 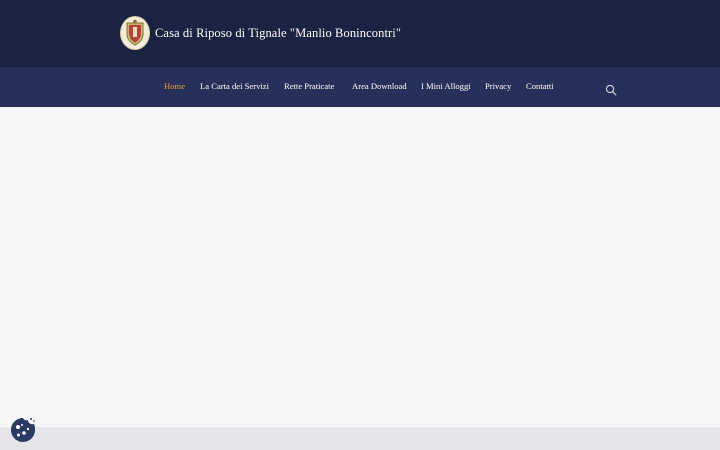 I want to click on nav-item-carta-dei-servizi: La Carta dei Servizi, so click(x=234, y=86).